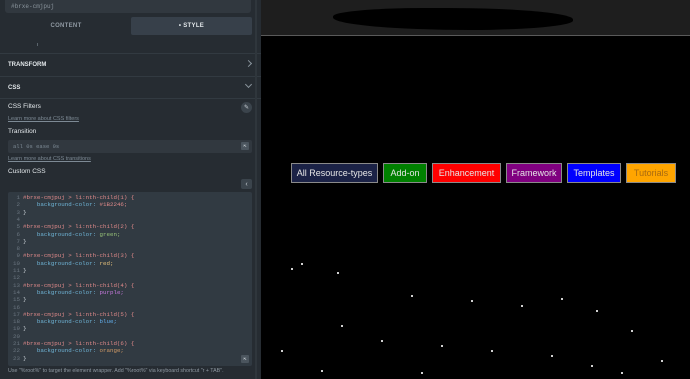  Describe the element at coordinates (246, 107) in the screenshot. I see `filter-icon: ✎` at that location.